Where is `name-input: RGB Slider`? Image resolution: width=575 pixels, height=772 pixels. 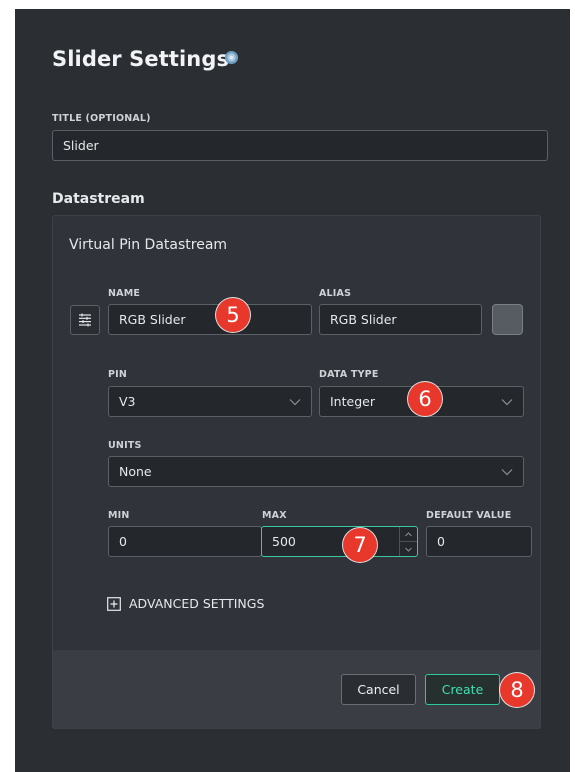
name-input: RGB Slider is located at coordinates (210, 319).